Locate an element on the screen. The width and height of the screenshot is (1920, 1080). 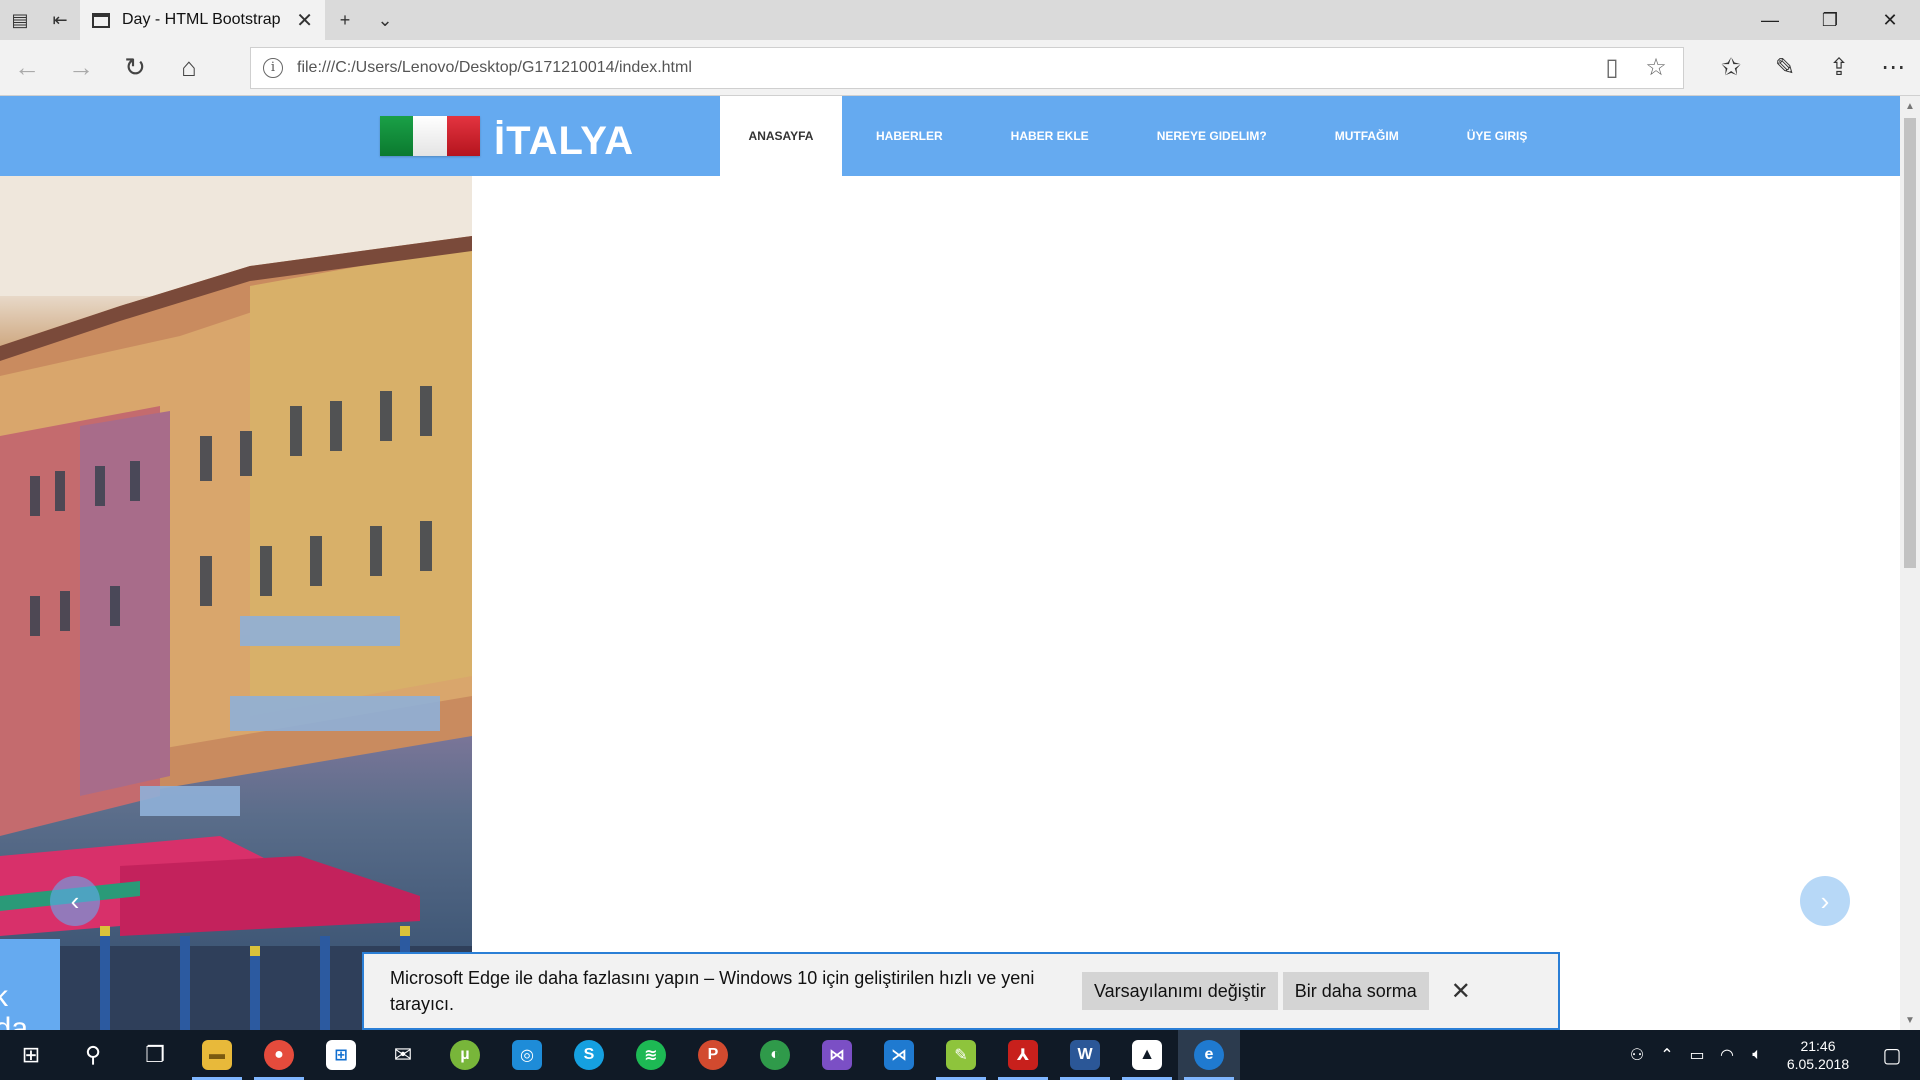
back-arrow-icon: ← is located at coordinates (27, 68).